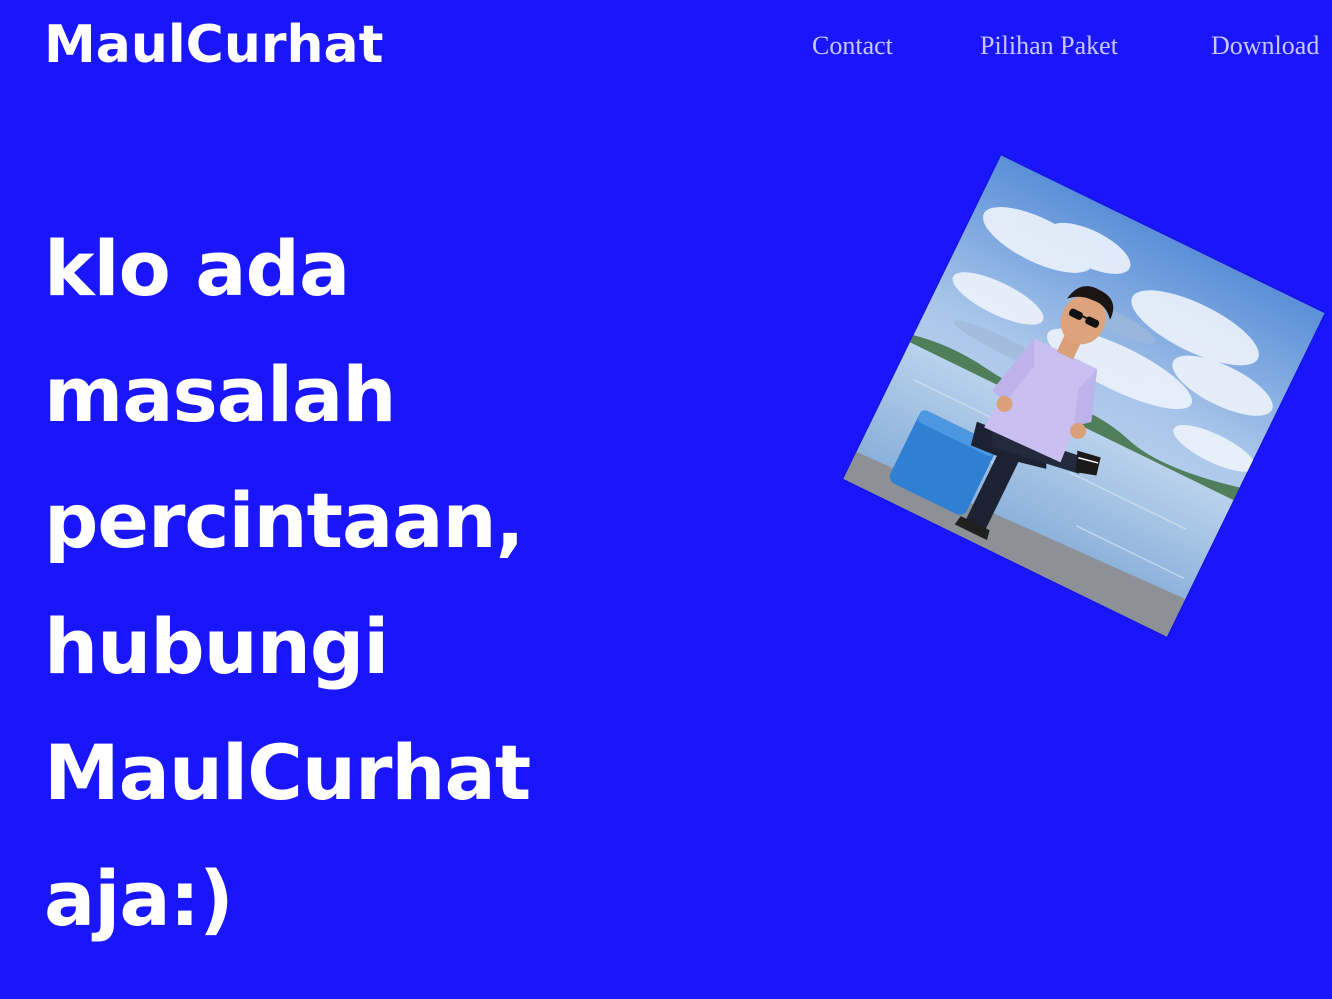 Image resolution: width=1332 pixels, height=999 pixels. Describe the element at coordinates (220, 394) in the screenshot. I see `headline-line: masalah` at that location.